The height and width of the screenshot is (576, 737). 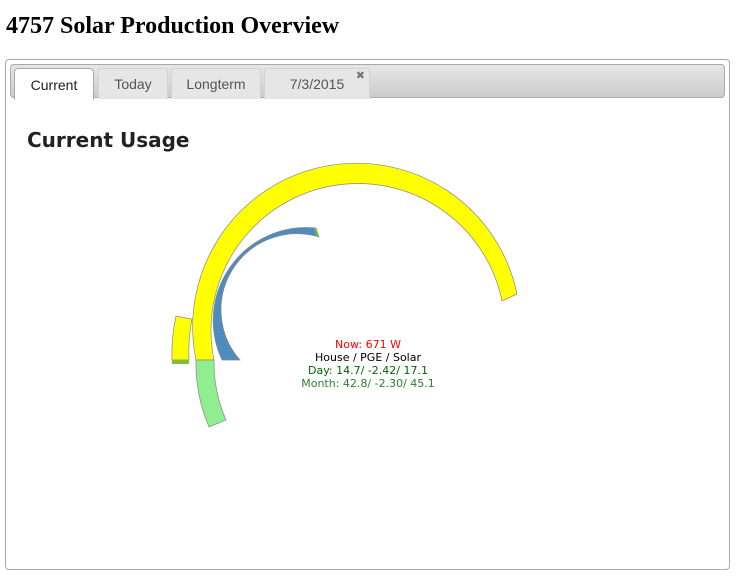 I want to click on pge-arc, so click(x=211, y=393).